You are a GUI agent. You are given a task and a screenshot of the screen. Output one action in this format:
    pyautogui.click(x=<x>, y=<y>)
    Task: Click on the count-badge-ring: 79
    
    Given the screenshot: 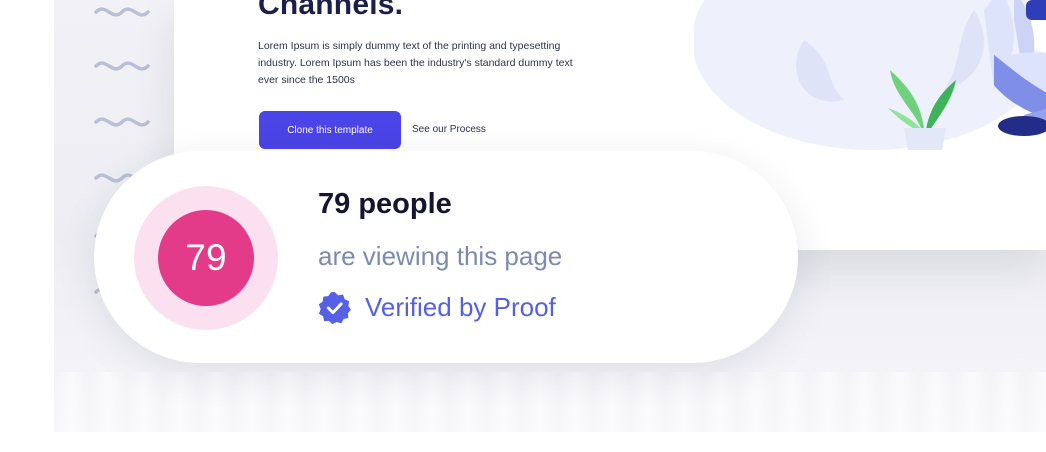 What is the action you would take?
    pyautogui.click(x=206, y=258)
    